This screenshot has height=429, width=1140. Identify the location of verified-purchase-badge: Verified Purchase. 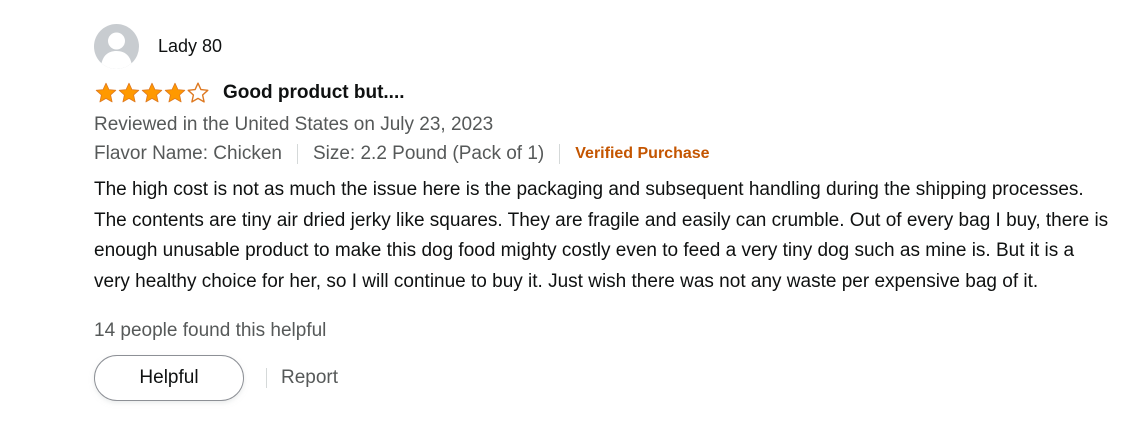
(642, 153).